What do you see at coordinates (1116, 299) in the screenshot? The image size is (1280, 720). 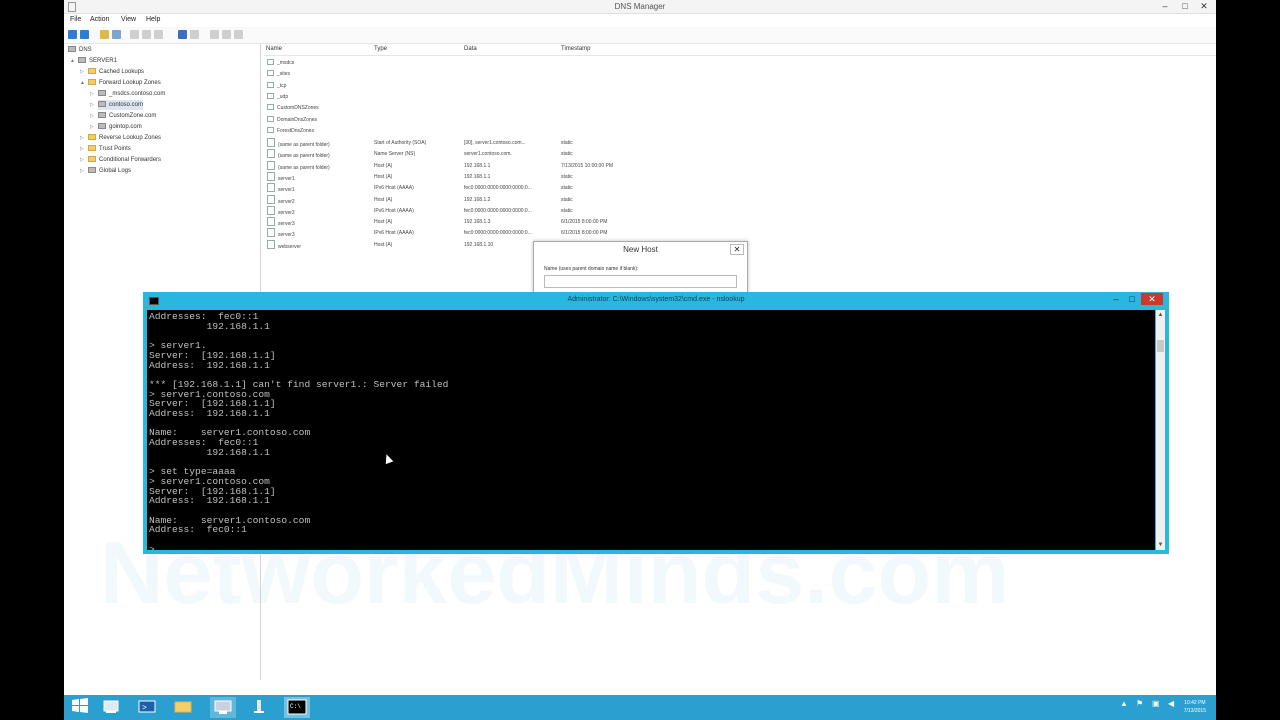 I see `cmd-minimize-button: –` at bounding box center [1116, 299].